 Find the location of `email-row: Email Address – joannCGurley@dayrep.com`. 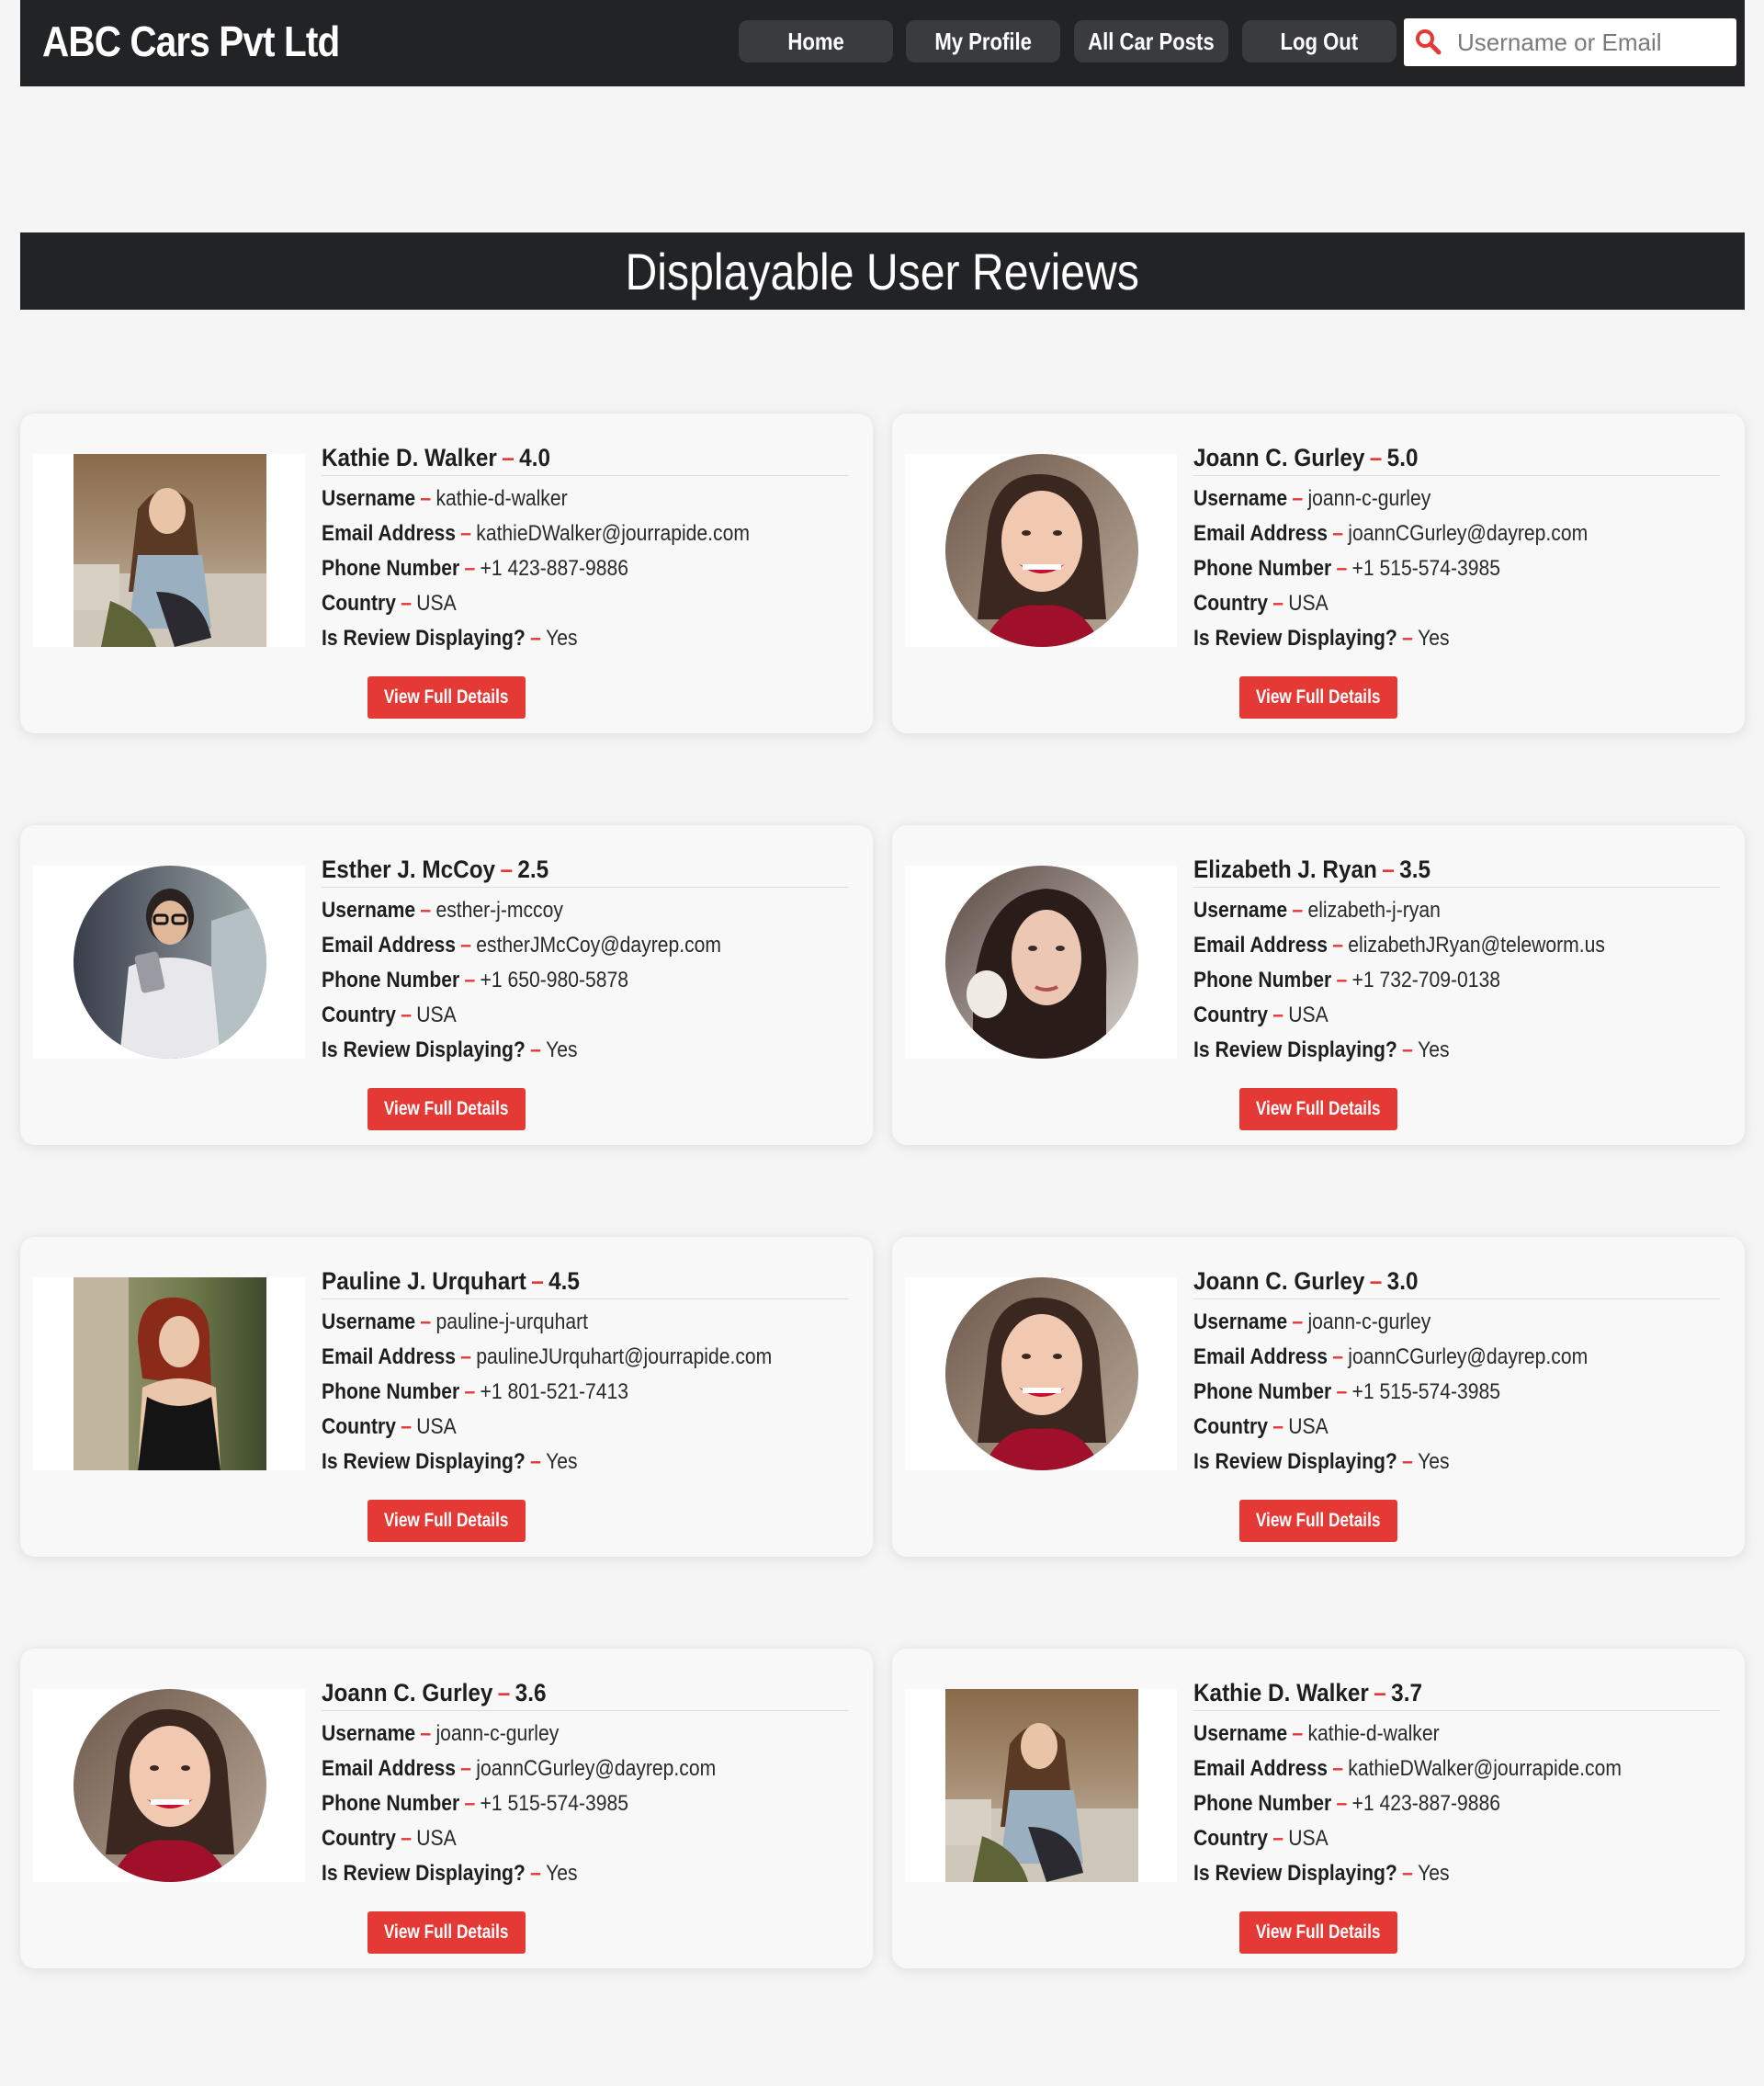

email-row: Email Address – joannCGurley@dayrep.com is located at coordinates (1425, 1357).